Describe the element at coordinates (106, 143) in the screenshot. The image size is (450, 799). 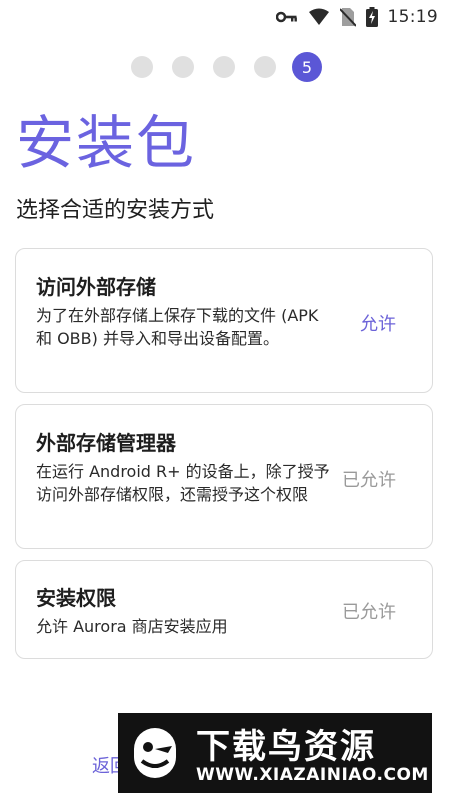
I see `page-title: 安装包` at that location.